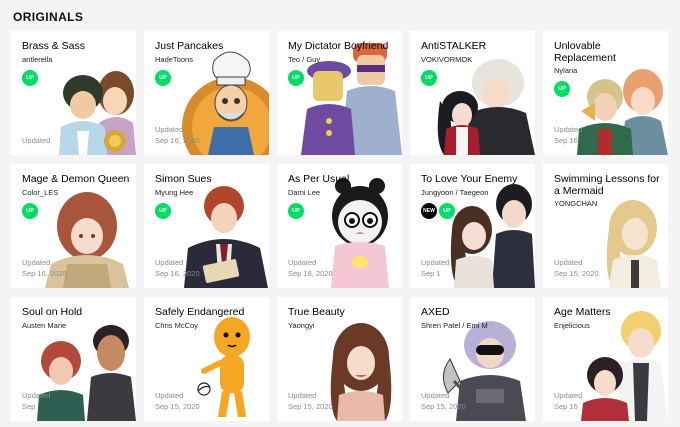 The image size is (680, 427). What do you see at coordinates (73, 359) in the screenshot?
I see `comic-card-soul-on-hold: Soul on Hold Austen Marie Updated Sep` at bounding box center [73, 359].